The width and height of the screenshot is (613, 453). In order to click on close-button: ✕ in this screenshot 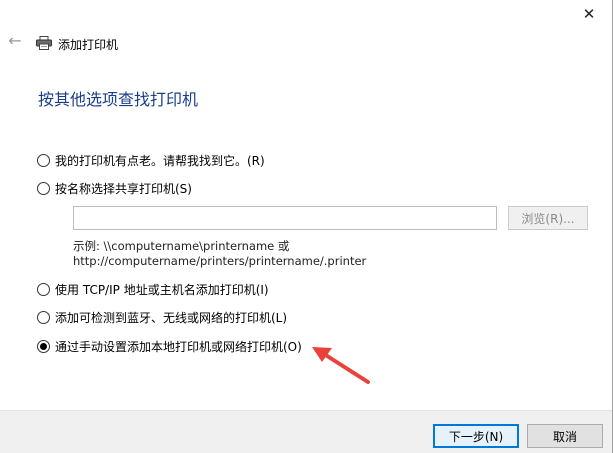, I will do `click(589, 14)`.